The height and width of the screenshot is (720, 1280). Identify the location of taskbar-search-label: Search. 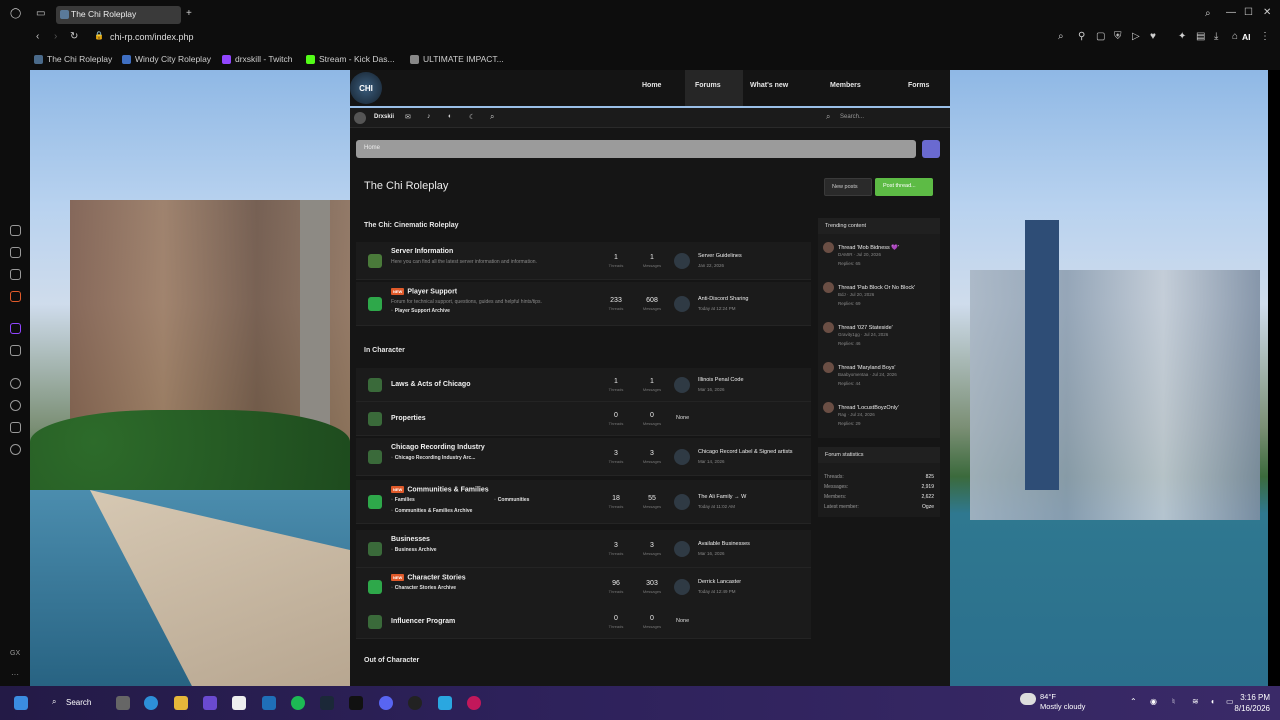
(78, 702).